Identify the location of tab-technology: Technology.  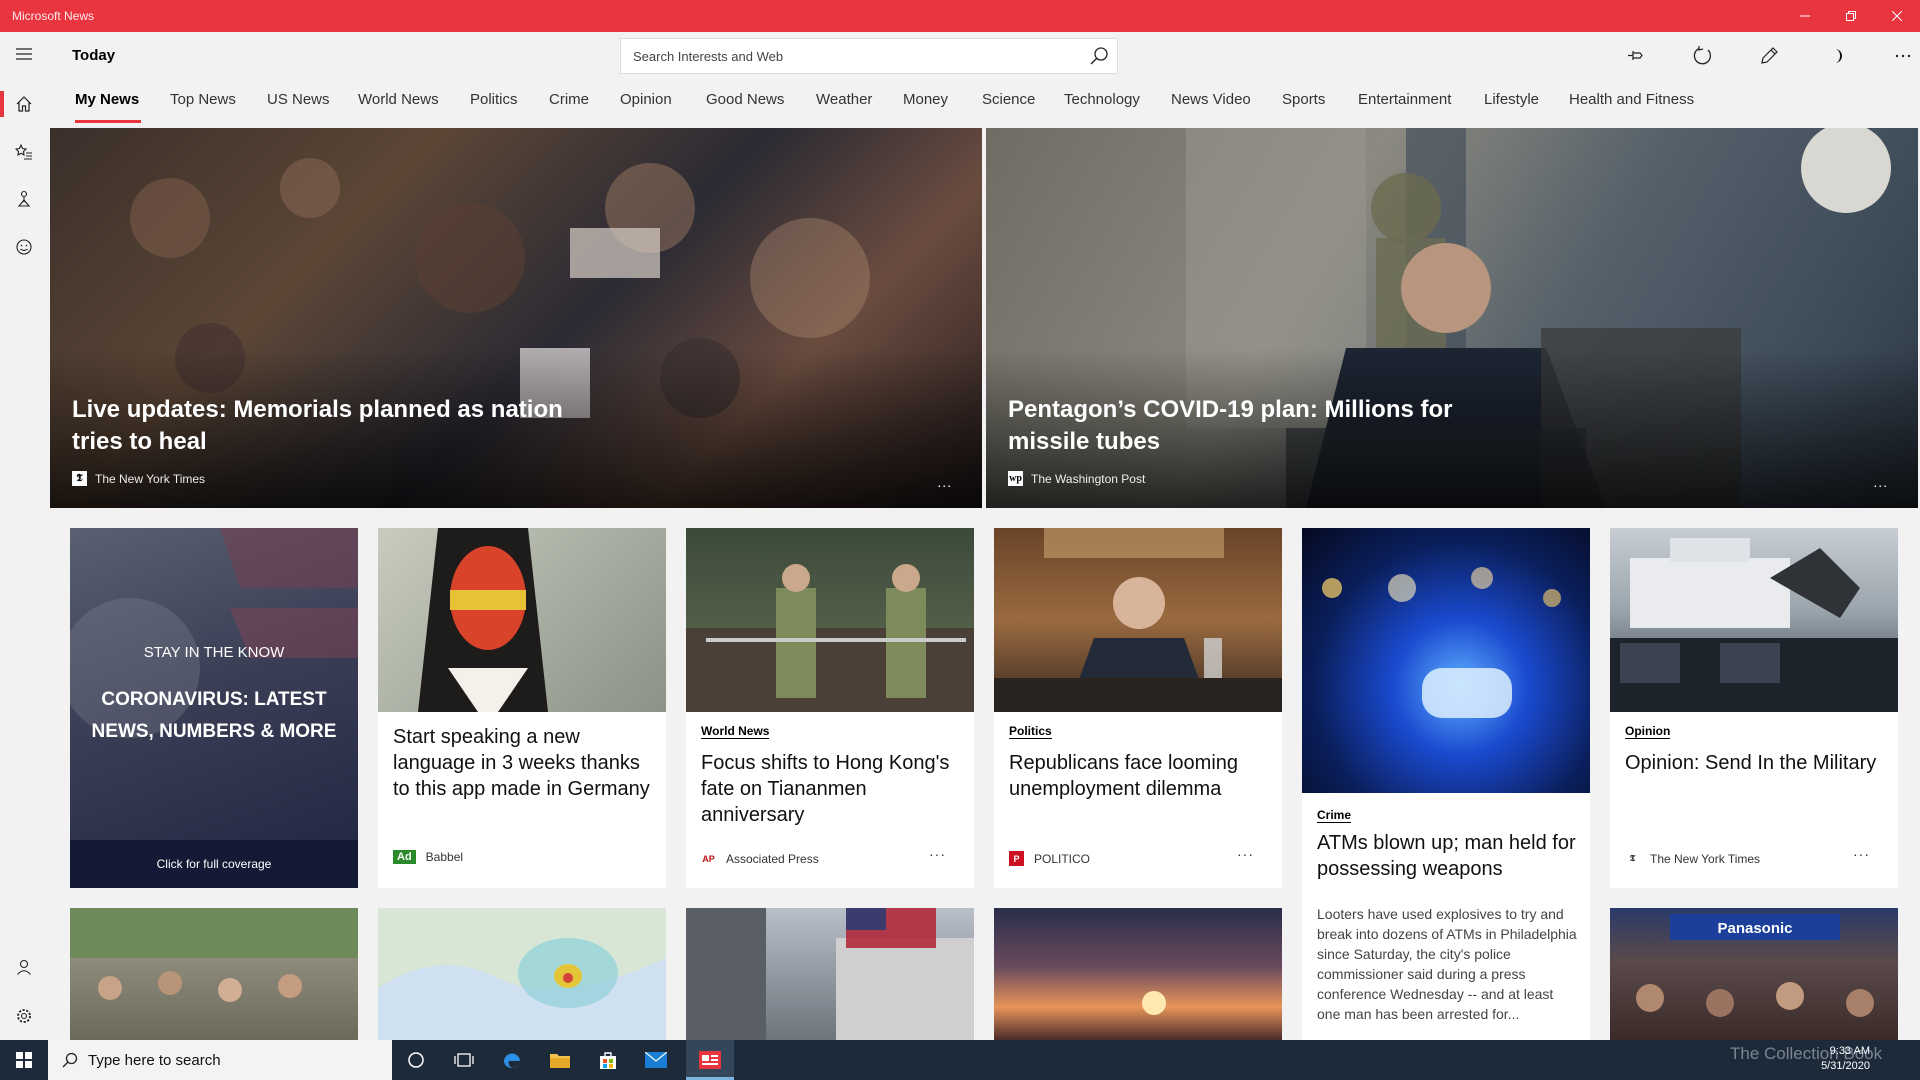
(1102, 99).